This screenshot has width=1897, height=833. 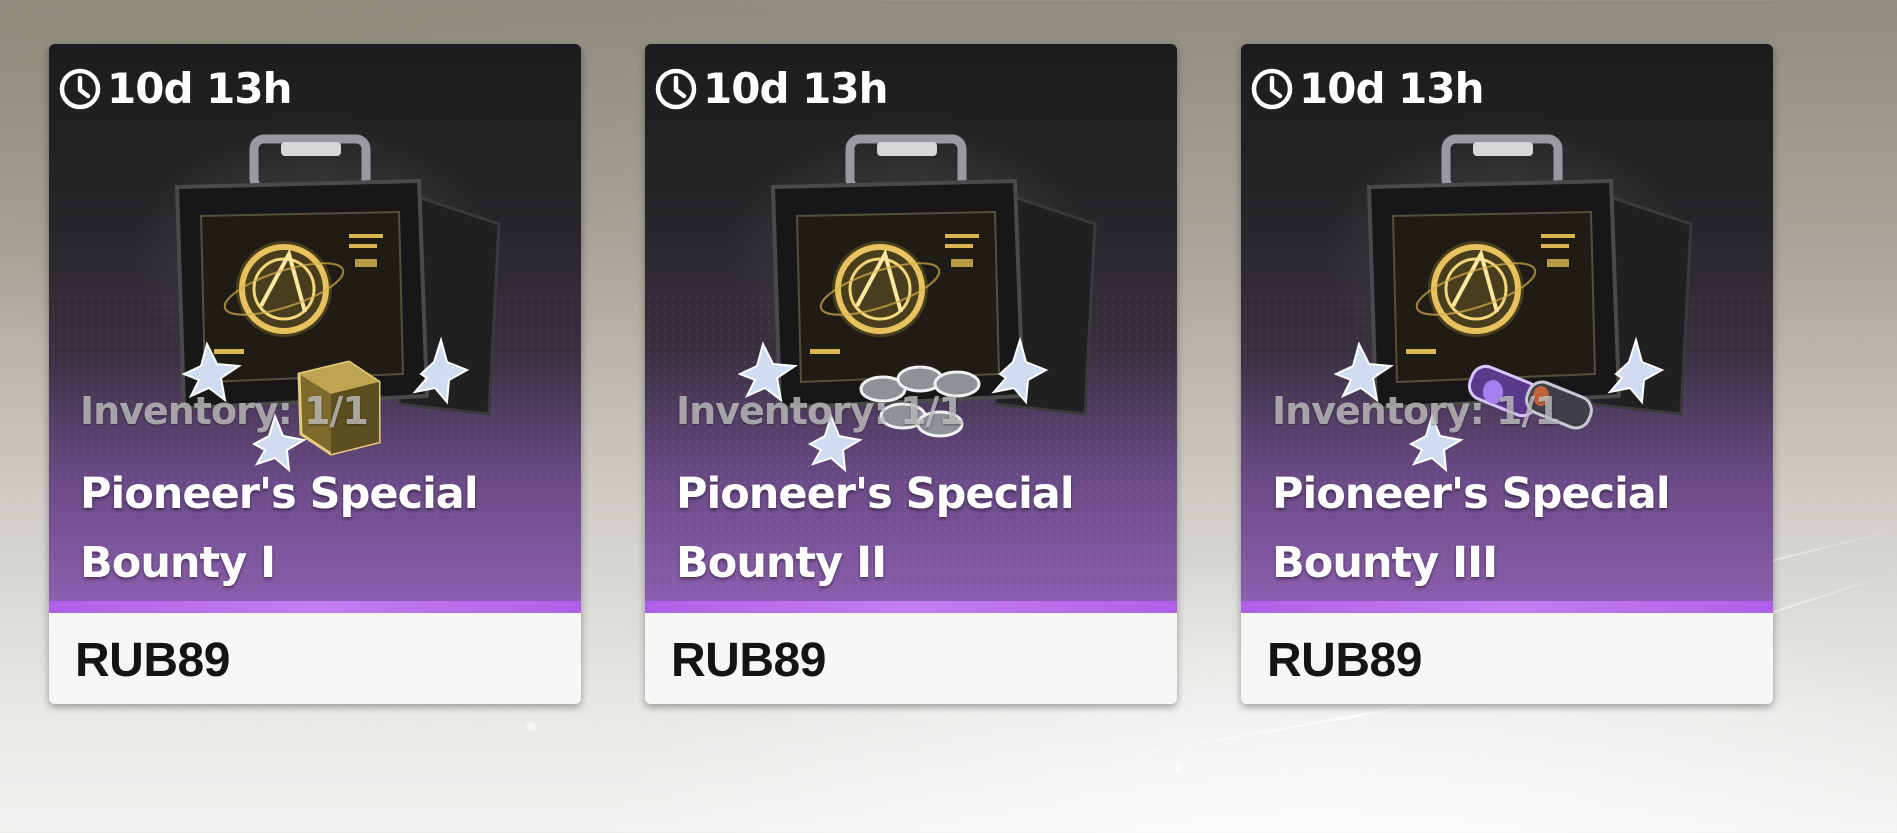 I want to click on card-title: Pioneer's Special Bounty III, so click(x=1512, y=529).